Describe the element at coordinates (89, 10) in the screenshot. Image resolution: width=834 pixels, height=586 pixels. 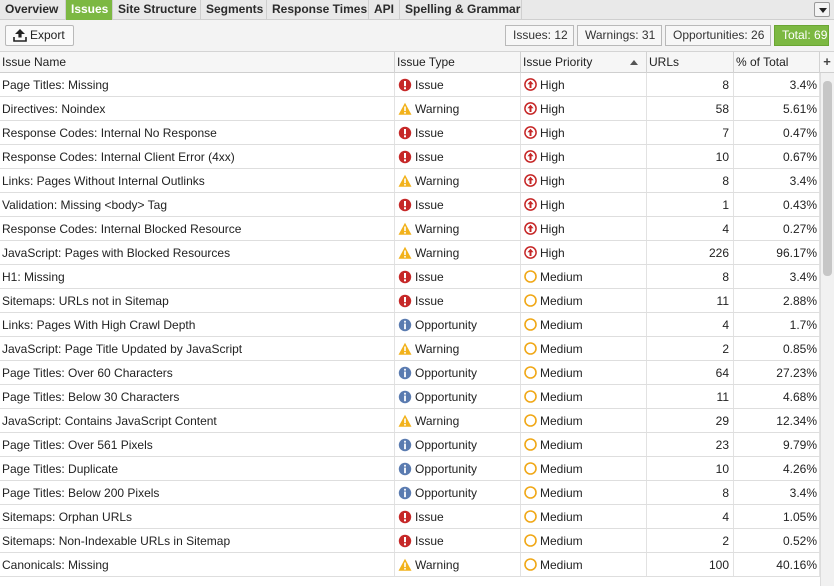
I see `tab-issues: Issues` at that location.